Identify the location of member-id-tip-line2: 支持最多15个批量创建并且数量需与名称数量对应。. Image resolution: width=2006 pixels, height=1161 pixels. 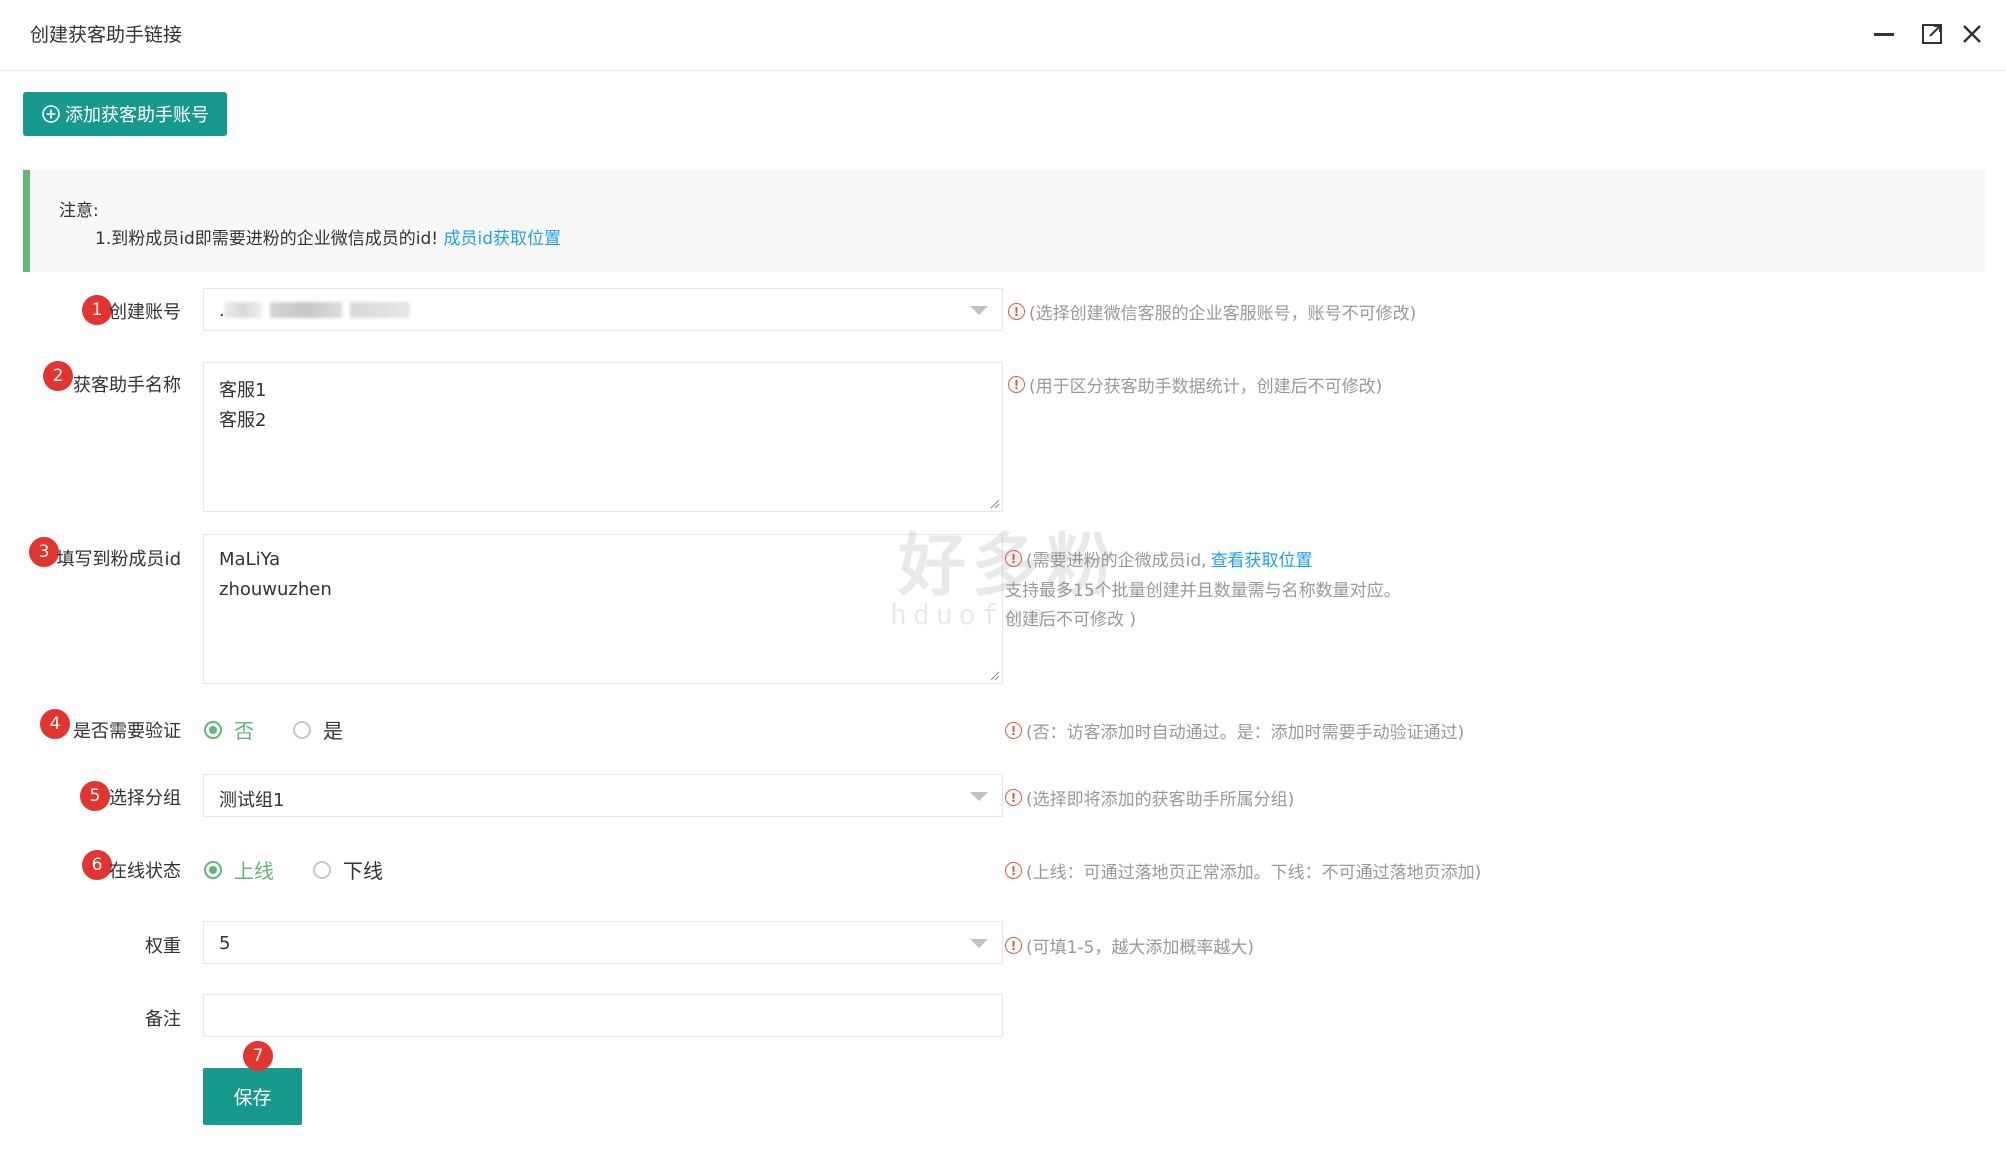
(1203, 591).